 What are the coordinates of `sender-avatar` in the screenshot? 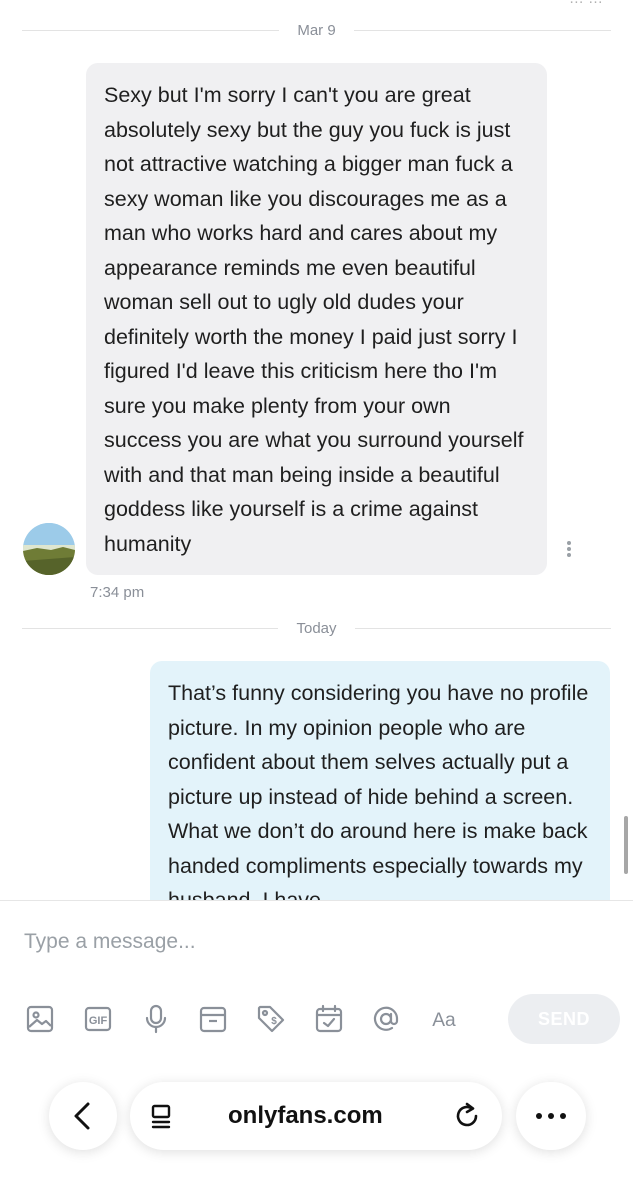 It's located at (49, 549).